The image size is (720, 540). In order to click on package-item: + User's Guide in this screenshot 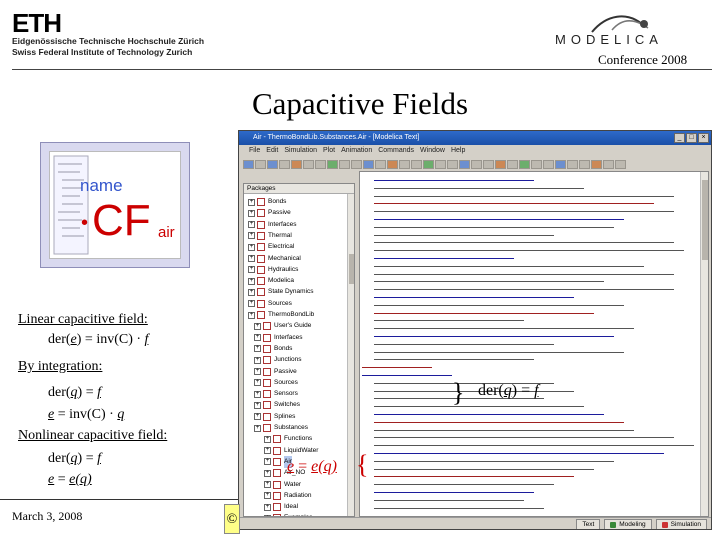, I will do `click(282, 326)`.